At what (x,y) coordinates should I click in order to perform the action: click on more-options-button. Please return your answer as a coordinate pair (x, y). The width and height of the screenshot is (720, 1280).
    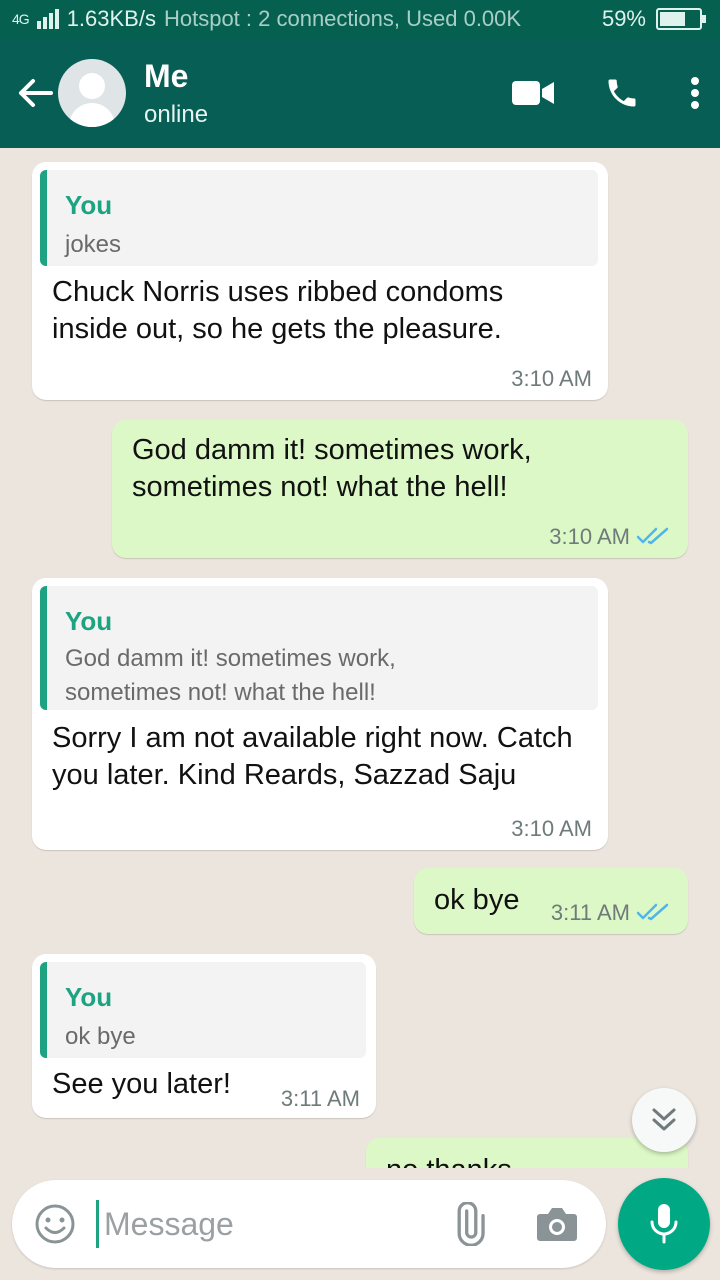
    Looking at the image, I should click on (695, 93).